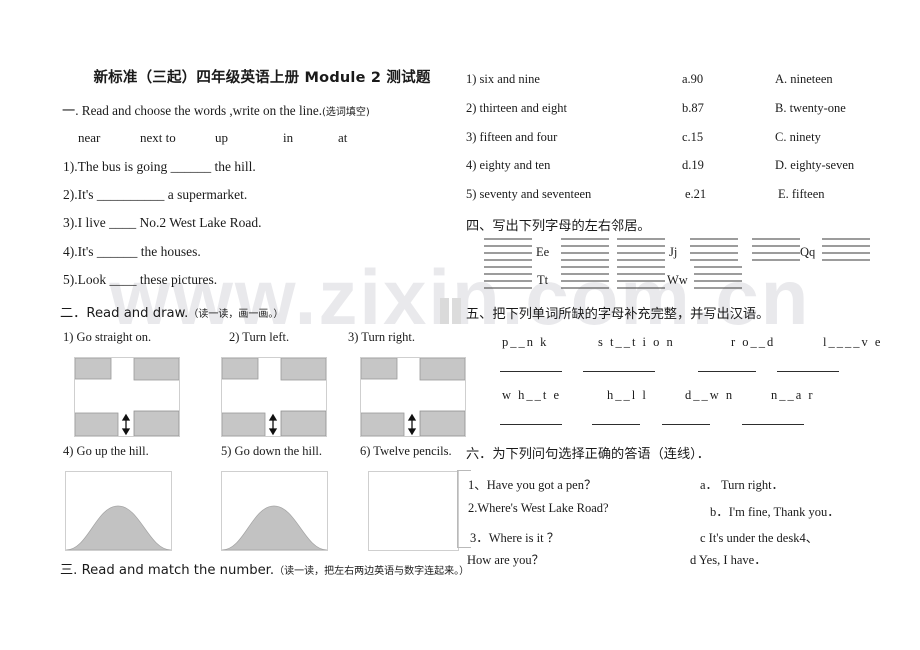 The height and width of the screenshot is (650, 920). What do you see at coordinates (132, 251) in the screenshot?
I see `section-1-item-4: 4).It's ______ the houses.` at bounding box center [132, 251].